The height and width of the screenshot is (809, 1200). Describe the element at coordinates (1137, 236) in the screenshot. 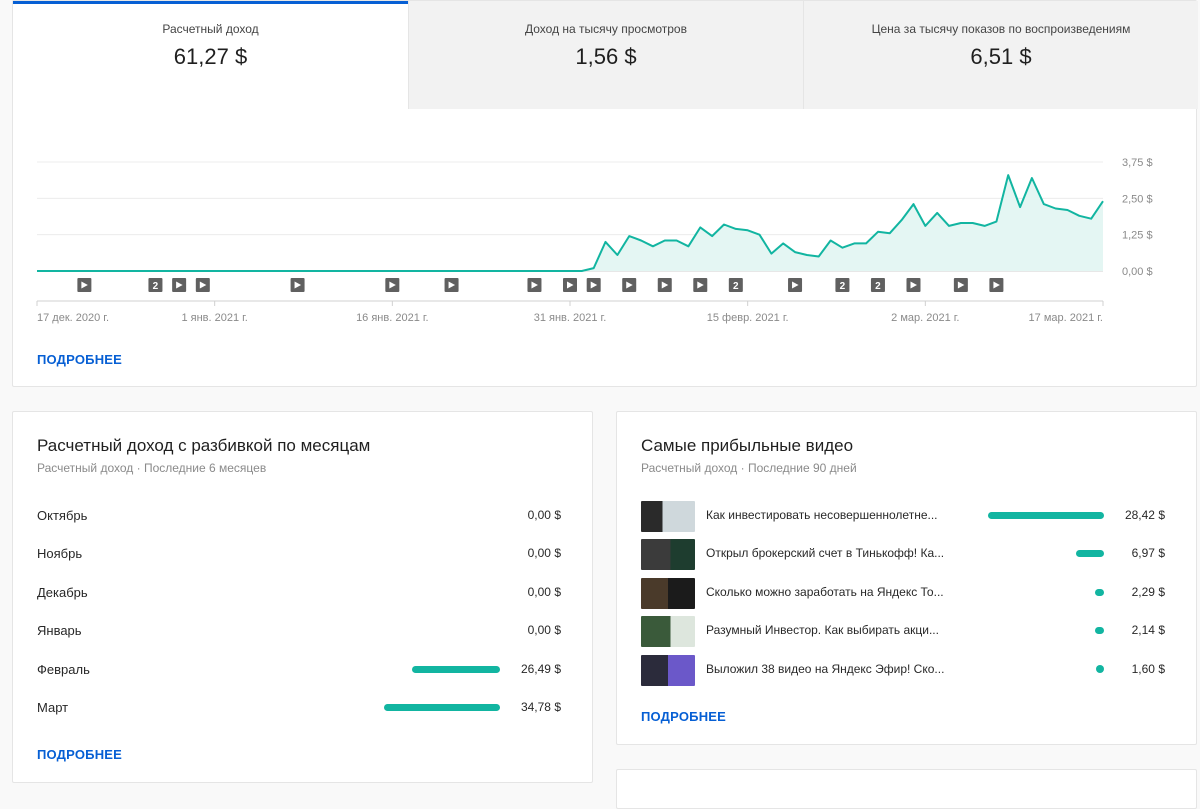

I see `y-tick-label: 1,25 $` at that location.